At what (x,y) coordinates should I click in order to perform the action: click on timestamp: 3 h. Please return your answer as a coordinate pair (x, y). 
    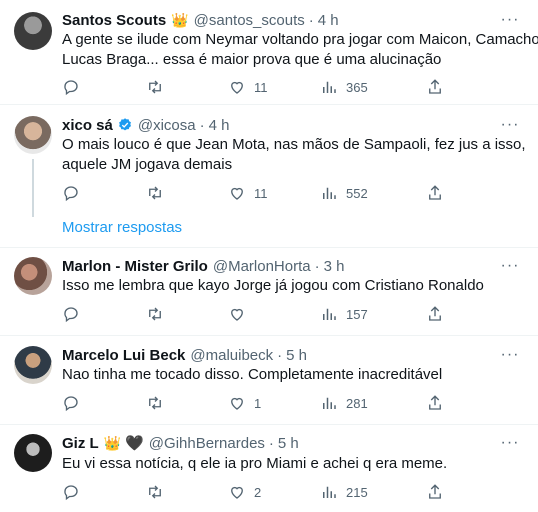
    Looking at the image, I should click on (334, 266).